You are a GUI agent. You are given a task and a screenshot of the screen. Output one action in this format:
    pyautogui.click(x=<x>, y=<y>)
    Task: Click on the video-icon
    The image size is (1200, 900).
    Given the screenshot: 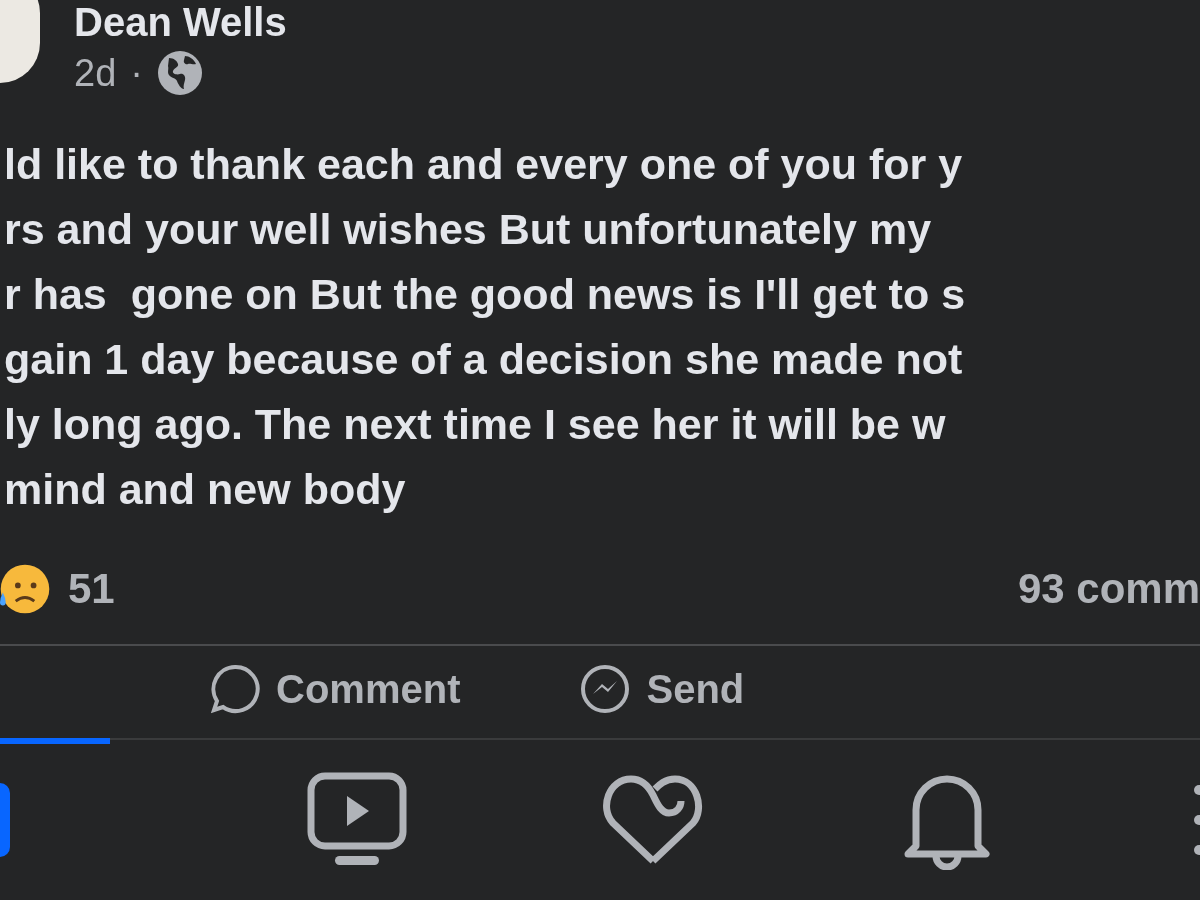 What is the action you would take?
    pyautogui.click(x=356, y=820)
    